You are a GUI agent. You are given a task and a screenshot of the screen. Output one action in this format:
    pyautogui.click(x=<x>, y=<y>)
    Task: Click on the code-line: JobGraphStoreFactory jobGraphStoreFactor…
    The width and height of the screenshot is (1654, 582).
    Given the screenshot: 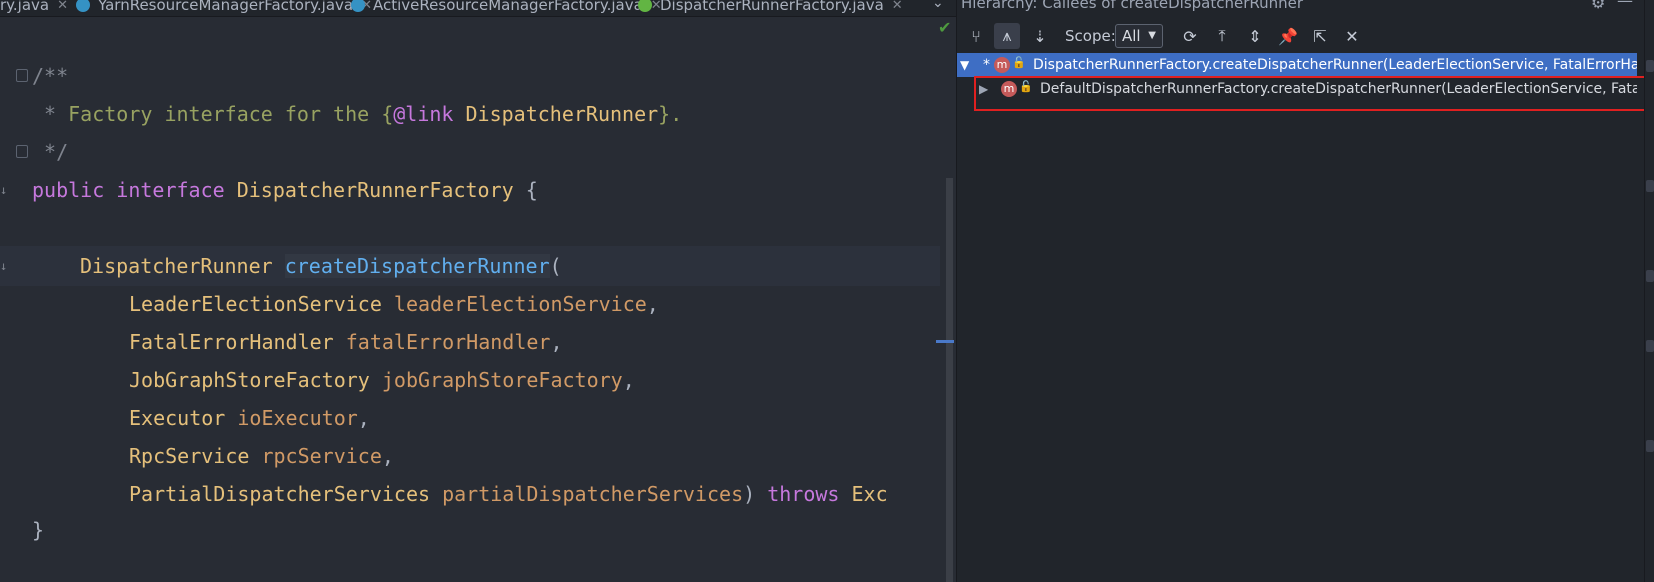 What is the action you would take?
    pyautogui.click(x=470, y=380)
    